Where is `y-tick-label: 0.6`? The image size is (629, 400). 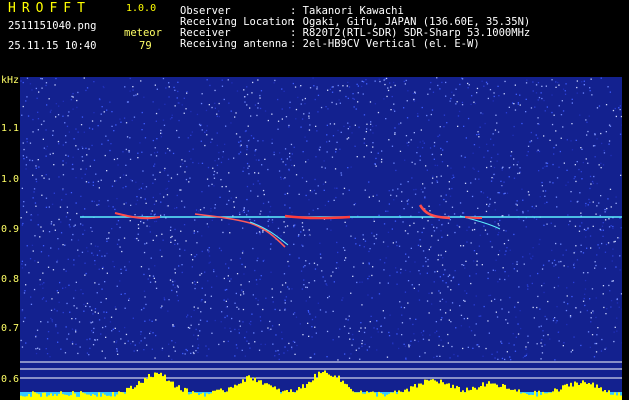
y-tick-label: 0.6 is located at coordinates (10, 379).